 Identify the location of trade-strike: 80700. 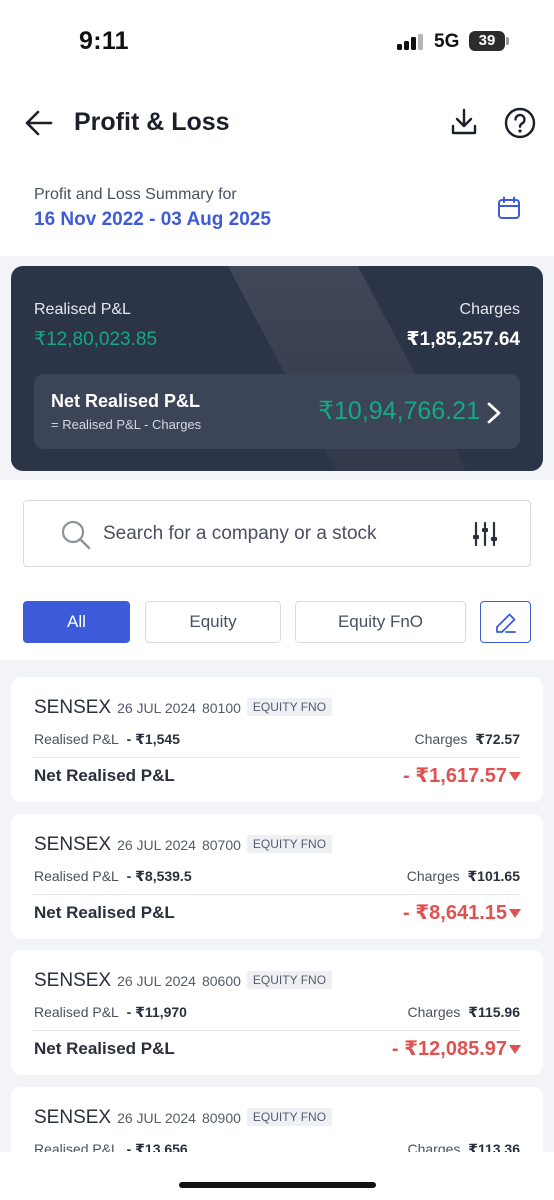
(221, 845).